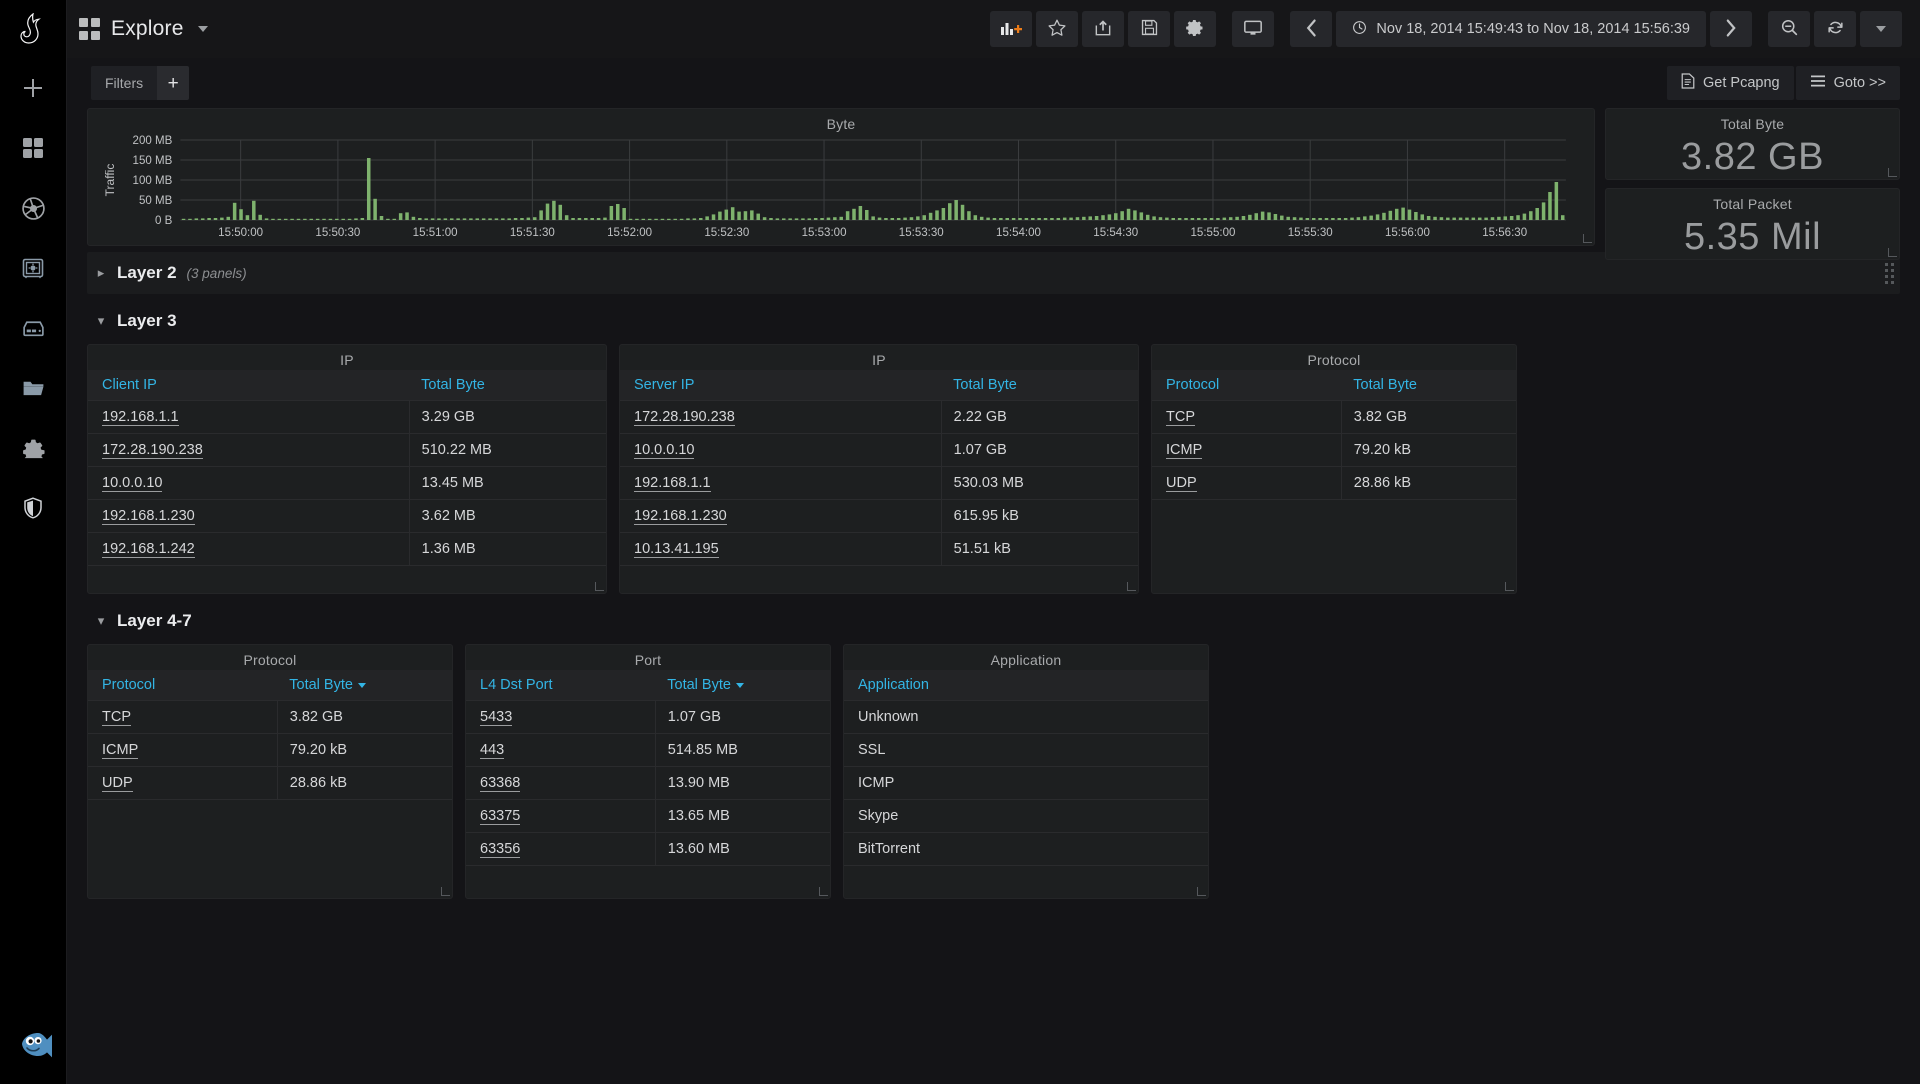 This screenshot has height=1084, width=1920. I want to click on folder-icon, so click(33, 388).